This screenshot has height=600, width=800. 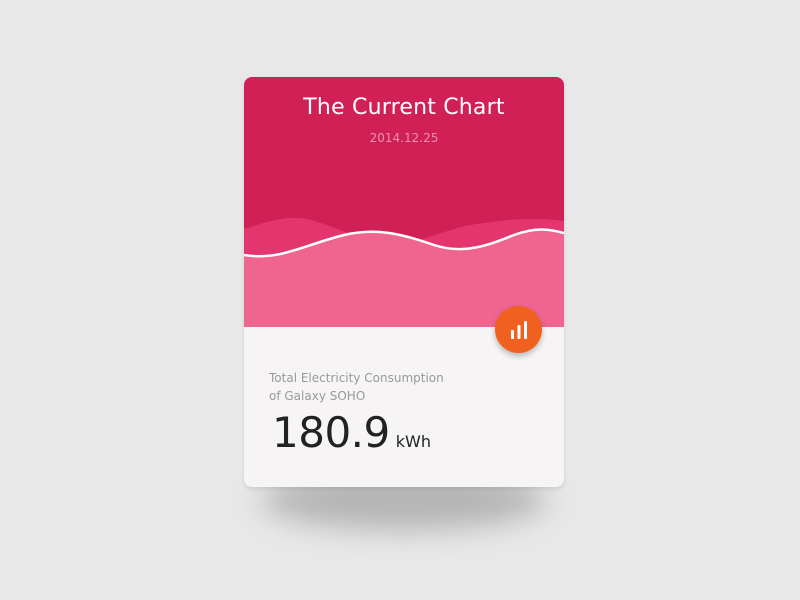 I want to click on chart-button, so click(x=518, y=329).